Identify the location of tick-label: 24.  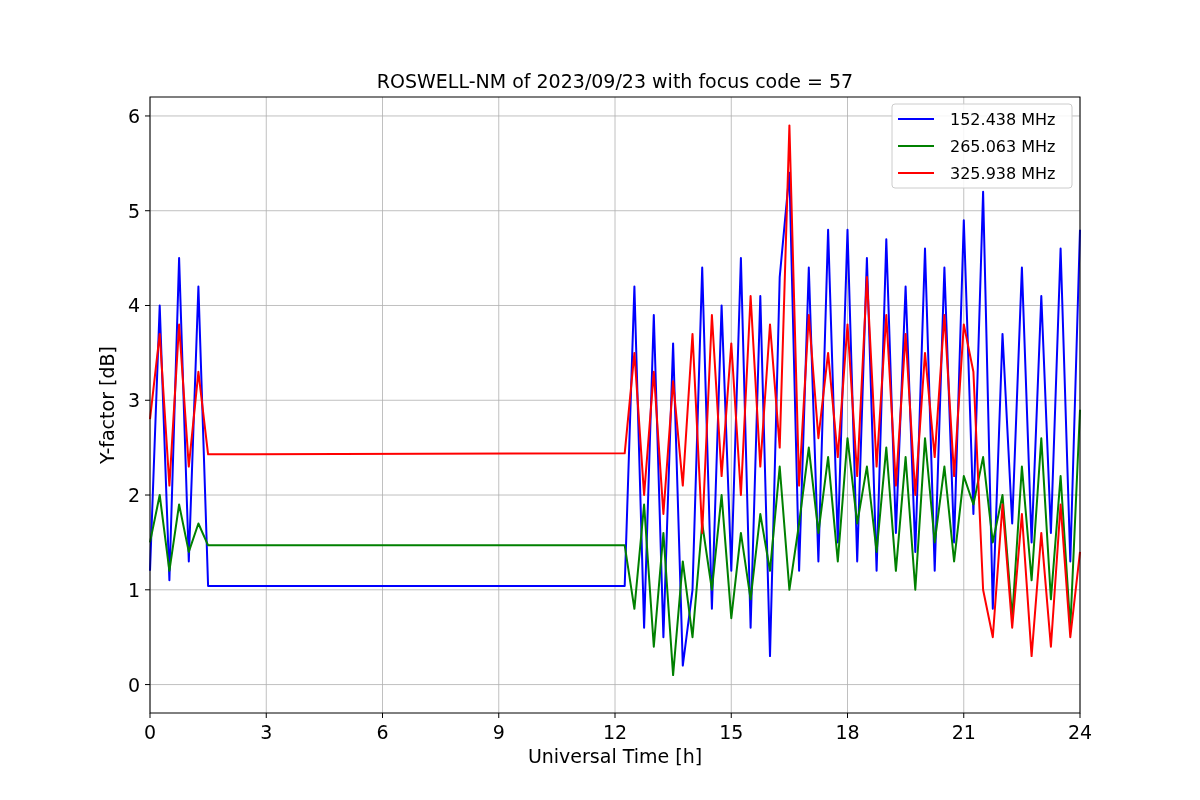
(1080, 732).